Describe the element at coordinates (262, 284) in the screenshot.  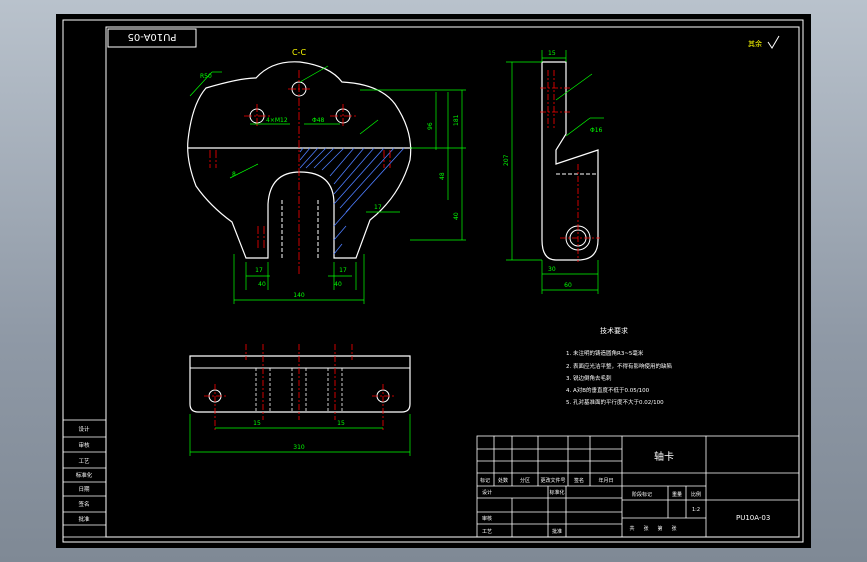
I see `dim-40a: 40` at that location.